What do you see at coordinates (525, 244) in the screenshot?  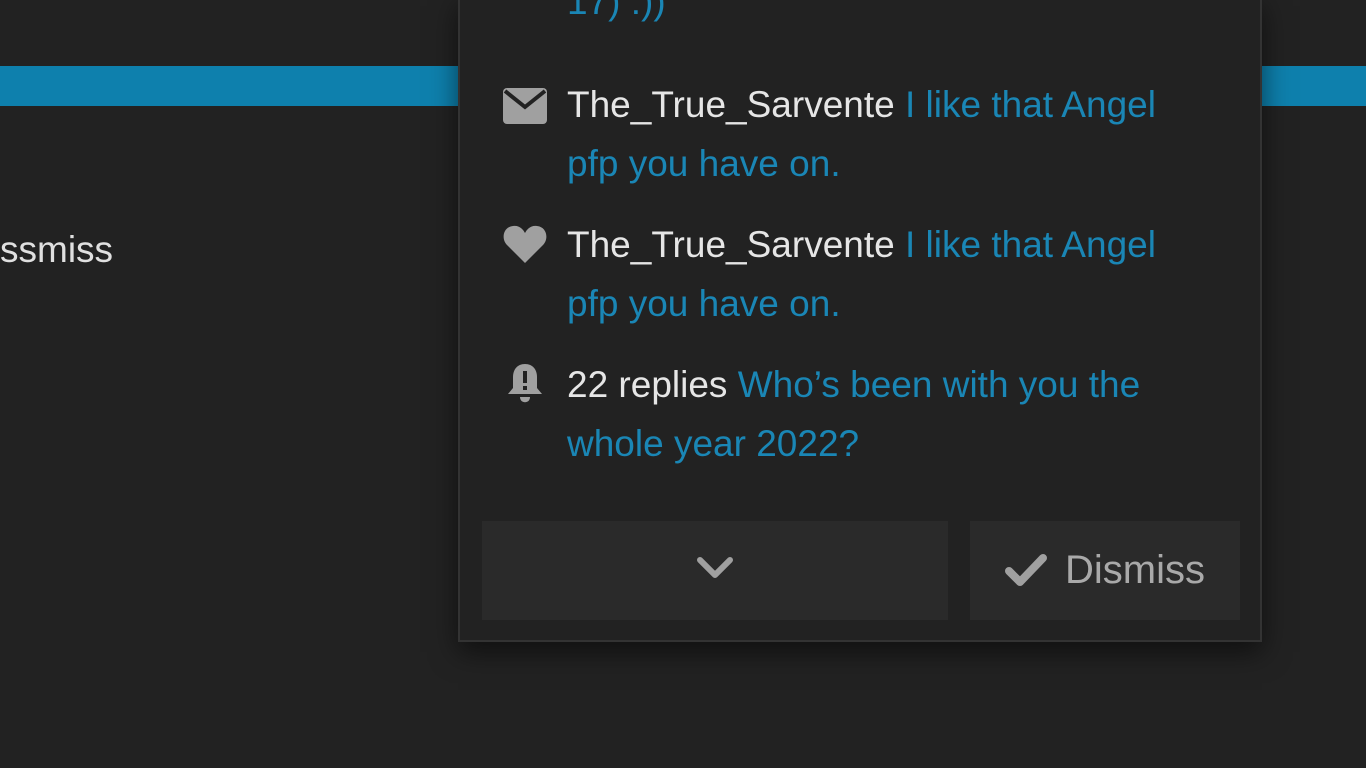 I see `heart-icon` at bounding box center [525, 244].